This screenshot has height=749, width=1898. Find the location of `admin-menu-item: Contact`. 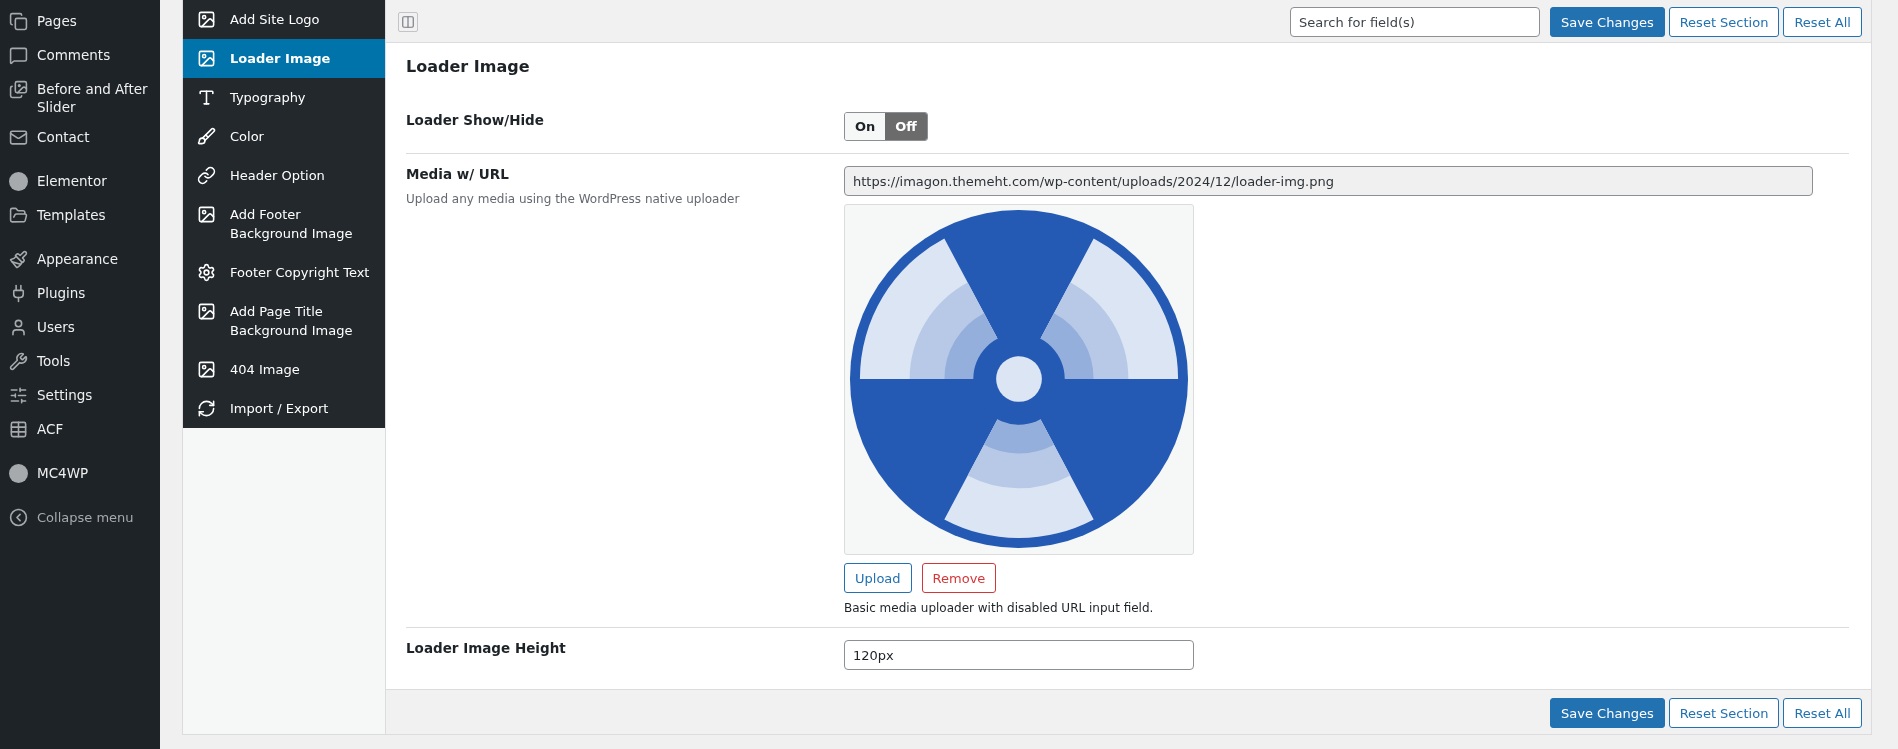

admin-menu-item: Contact is located at coordinates (80, 139).